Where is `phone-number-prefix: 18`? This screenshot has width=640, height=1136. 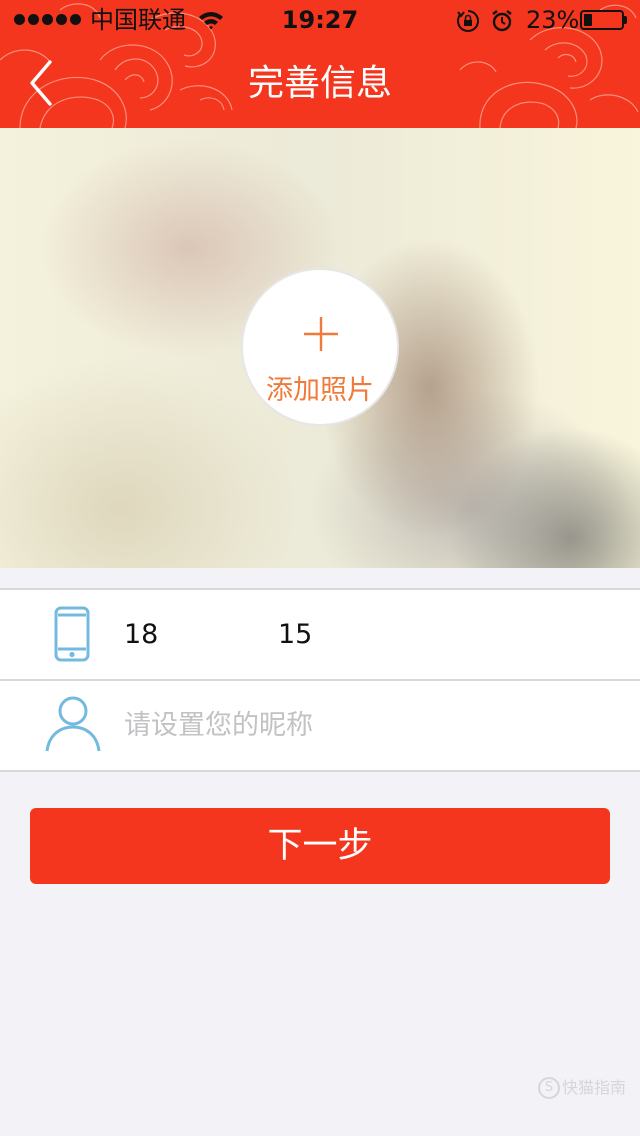 phone-number-prefix: 18 is located at coordinates (141, 634).